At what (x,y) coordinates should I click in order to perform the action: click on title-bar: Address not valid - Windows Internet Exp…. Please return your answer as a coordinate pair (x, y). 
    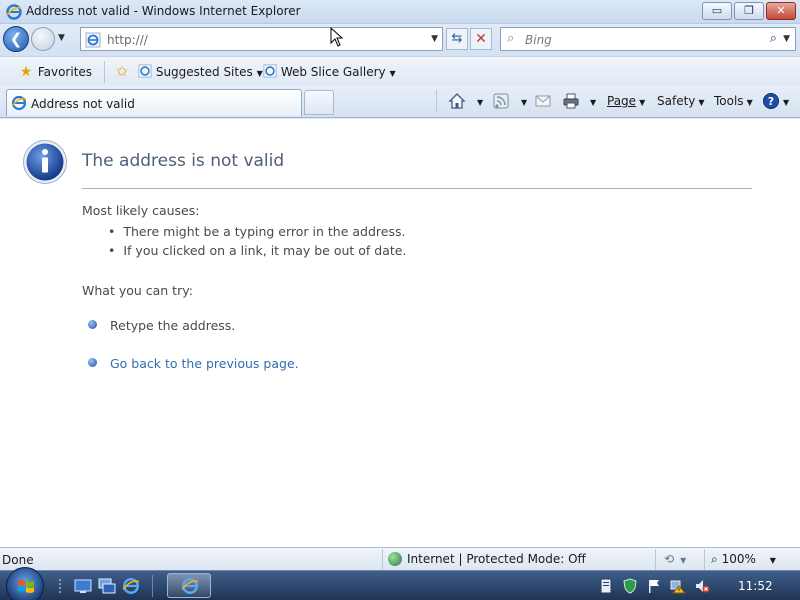
    Looking at the image, I should click on (400, 12).